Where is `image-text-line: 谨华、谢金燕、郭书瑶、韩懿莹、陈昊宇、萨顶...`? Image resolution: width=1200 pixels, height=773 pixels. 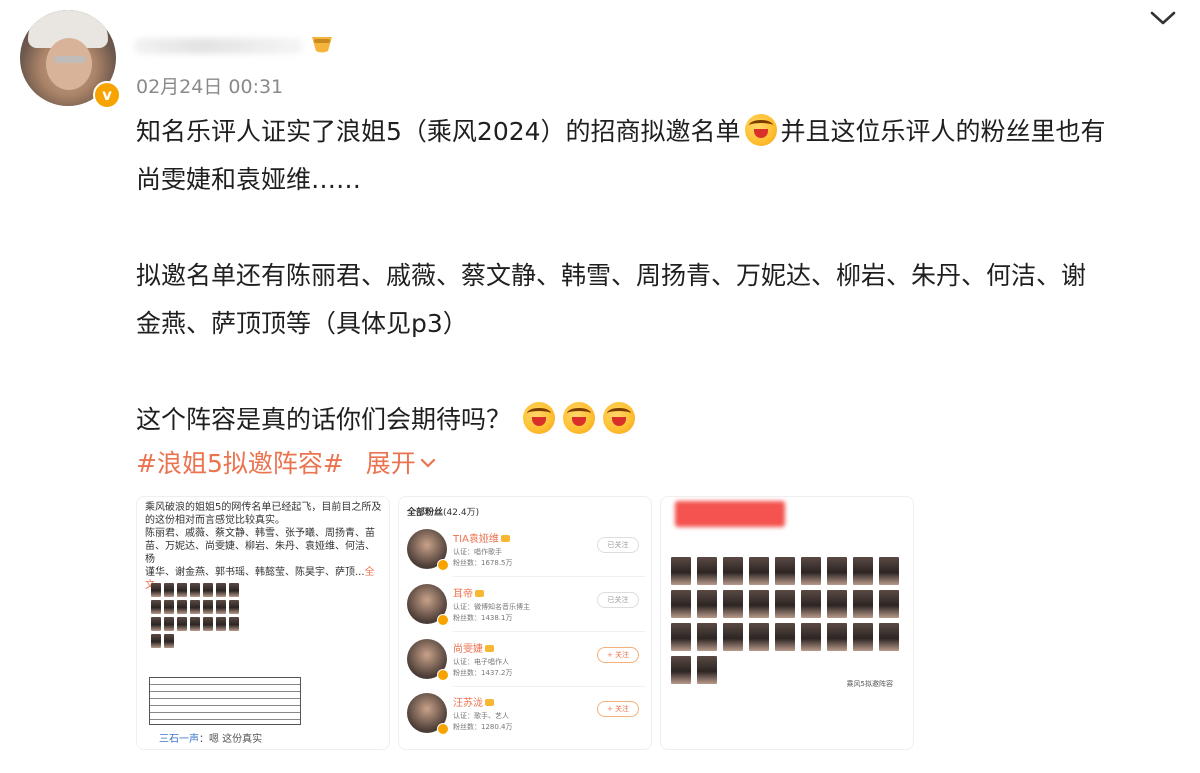 image-text-line: 谨华、谢金燕、郭书瑶、韩懿莹、陈昊宇、萨顶... is located at coordinates (255, 572).